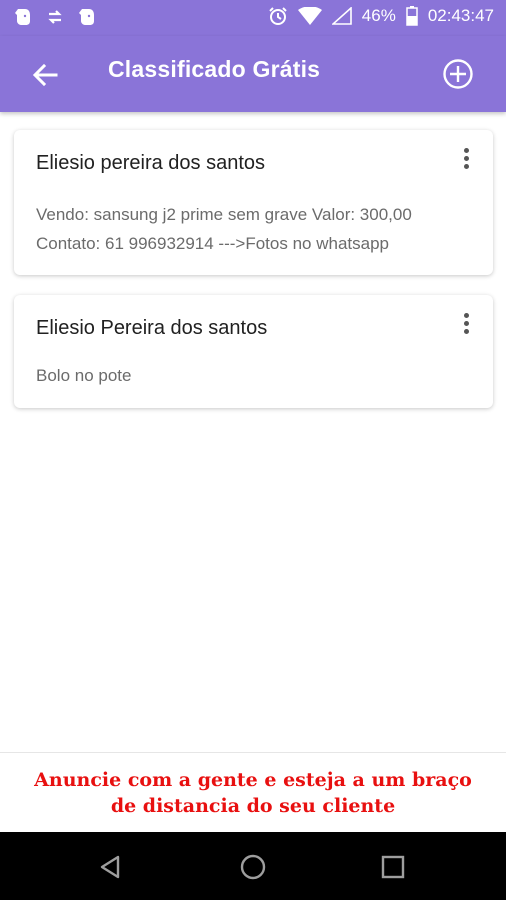 The height and width of the screenshot is (900, 506). I want to click on listing-description: Bolo no pote, so click(83, 375).